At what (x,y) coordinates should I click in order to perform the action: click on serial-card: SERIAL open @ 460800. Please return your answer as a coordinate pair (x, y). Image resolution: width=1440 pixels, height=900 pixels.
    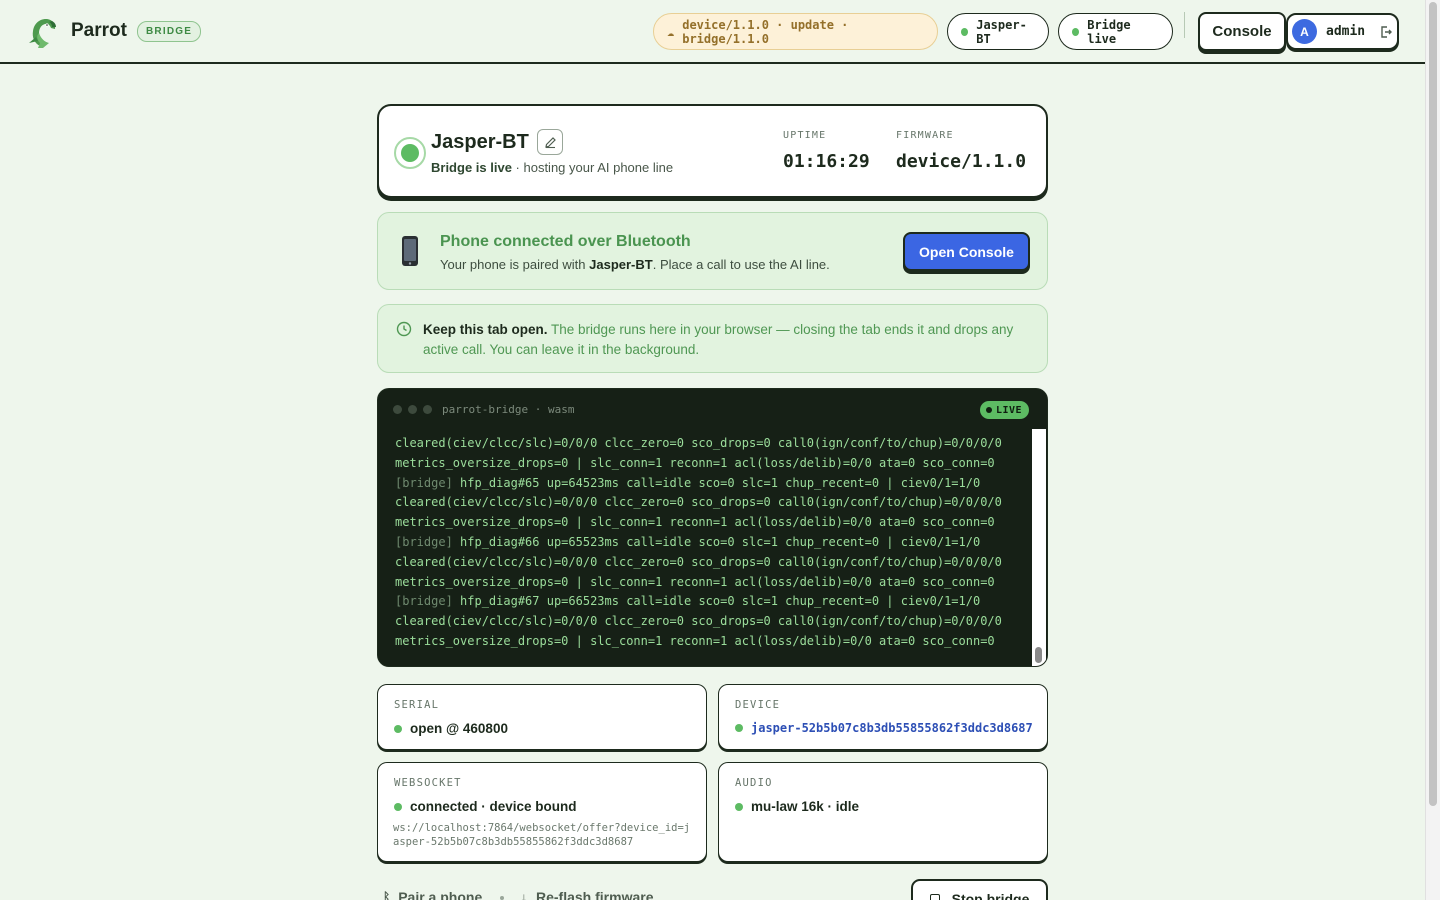
    Looking at the image, I should click on (542, 717).